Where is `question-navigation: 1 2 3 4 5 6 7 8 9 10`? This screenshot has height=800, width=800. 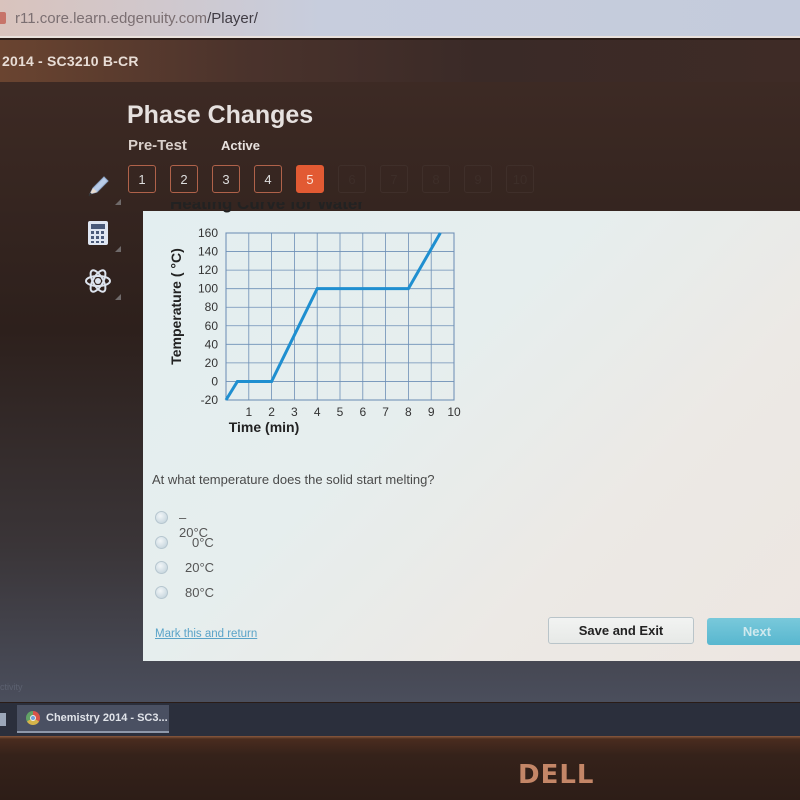
question-navigation: 1 2 3 4 5 6 7 8 9 10 is located at coordinates (331, 179).